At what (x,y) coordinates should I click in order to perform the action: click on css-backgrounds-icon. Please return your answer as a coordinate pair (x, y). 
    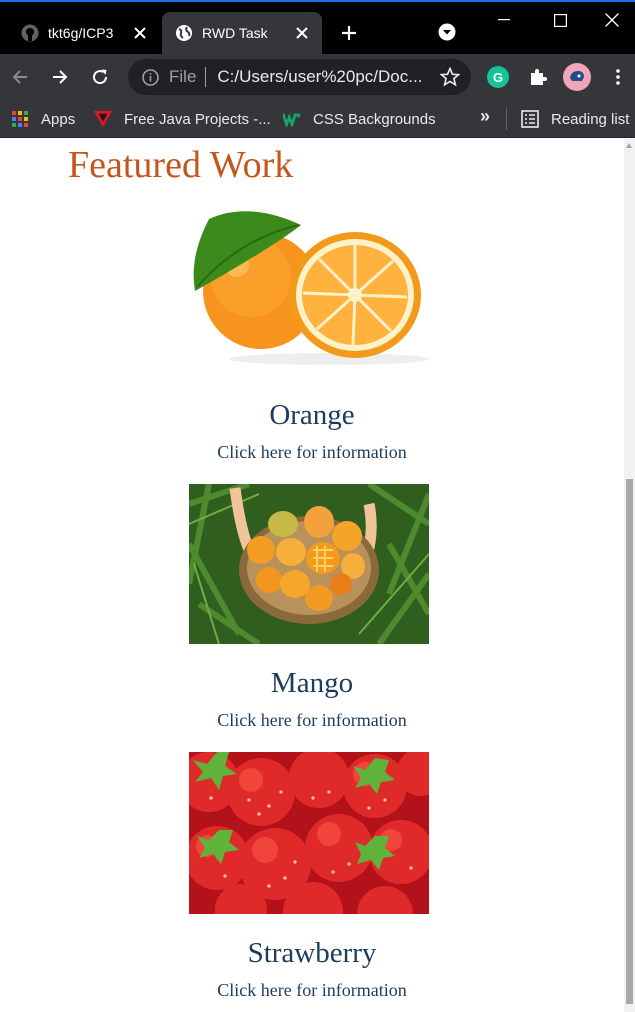
    Looking at the image, I should click on (292, 119).